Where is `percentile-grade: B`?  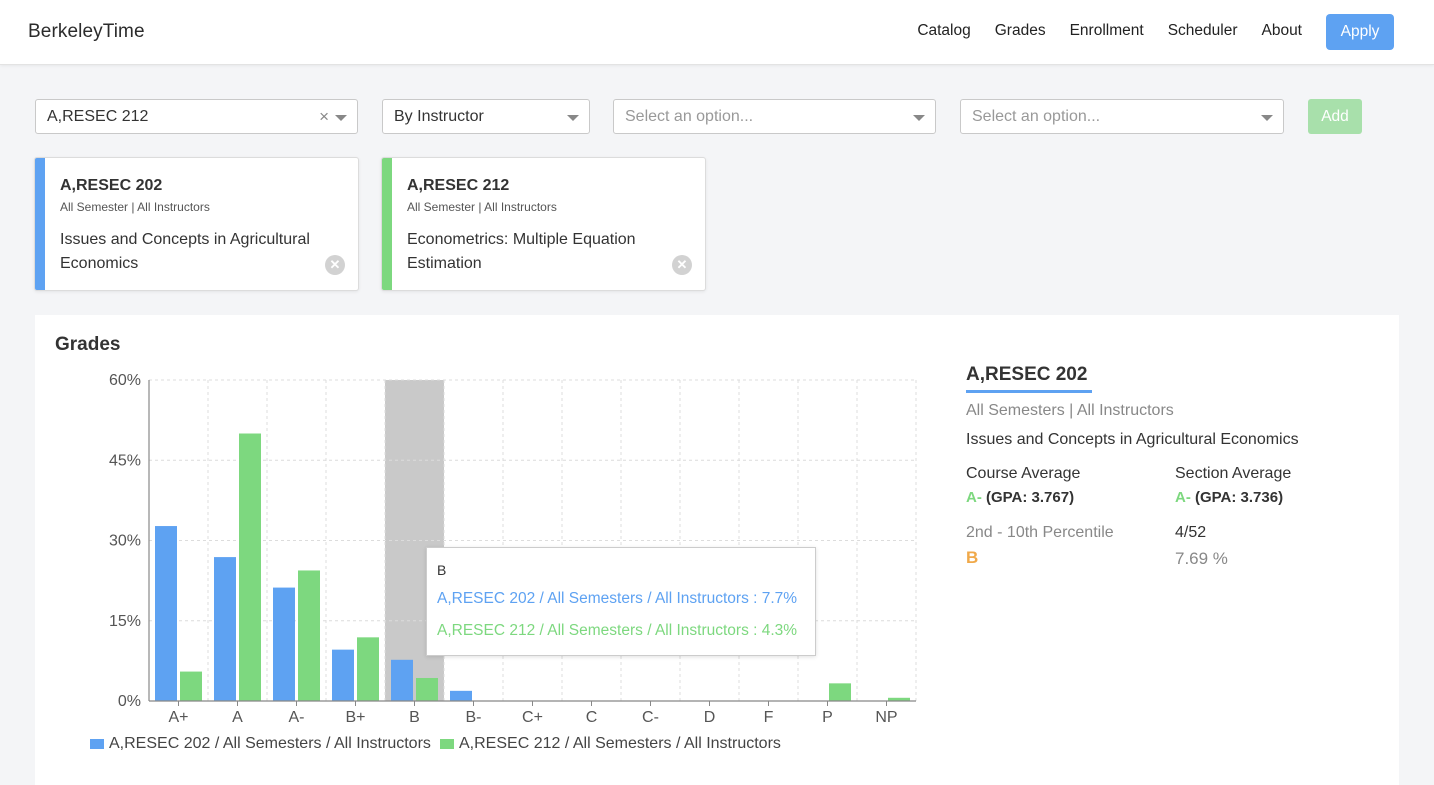 percentile-grade: B is located at coordinates (972, 557).